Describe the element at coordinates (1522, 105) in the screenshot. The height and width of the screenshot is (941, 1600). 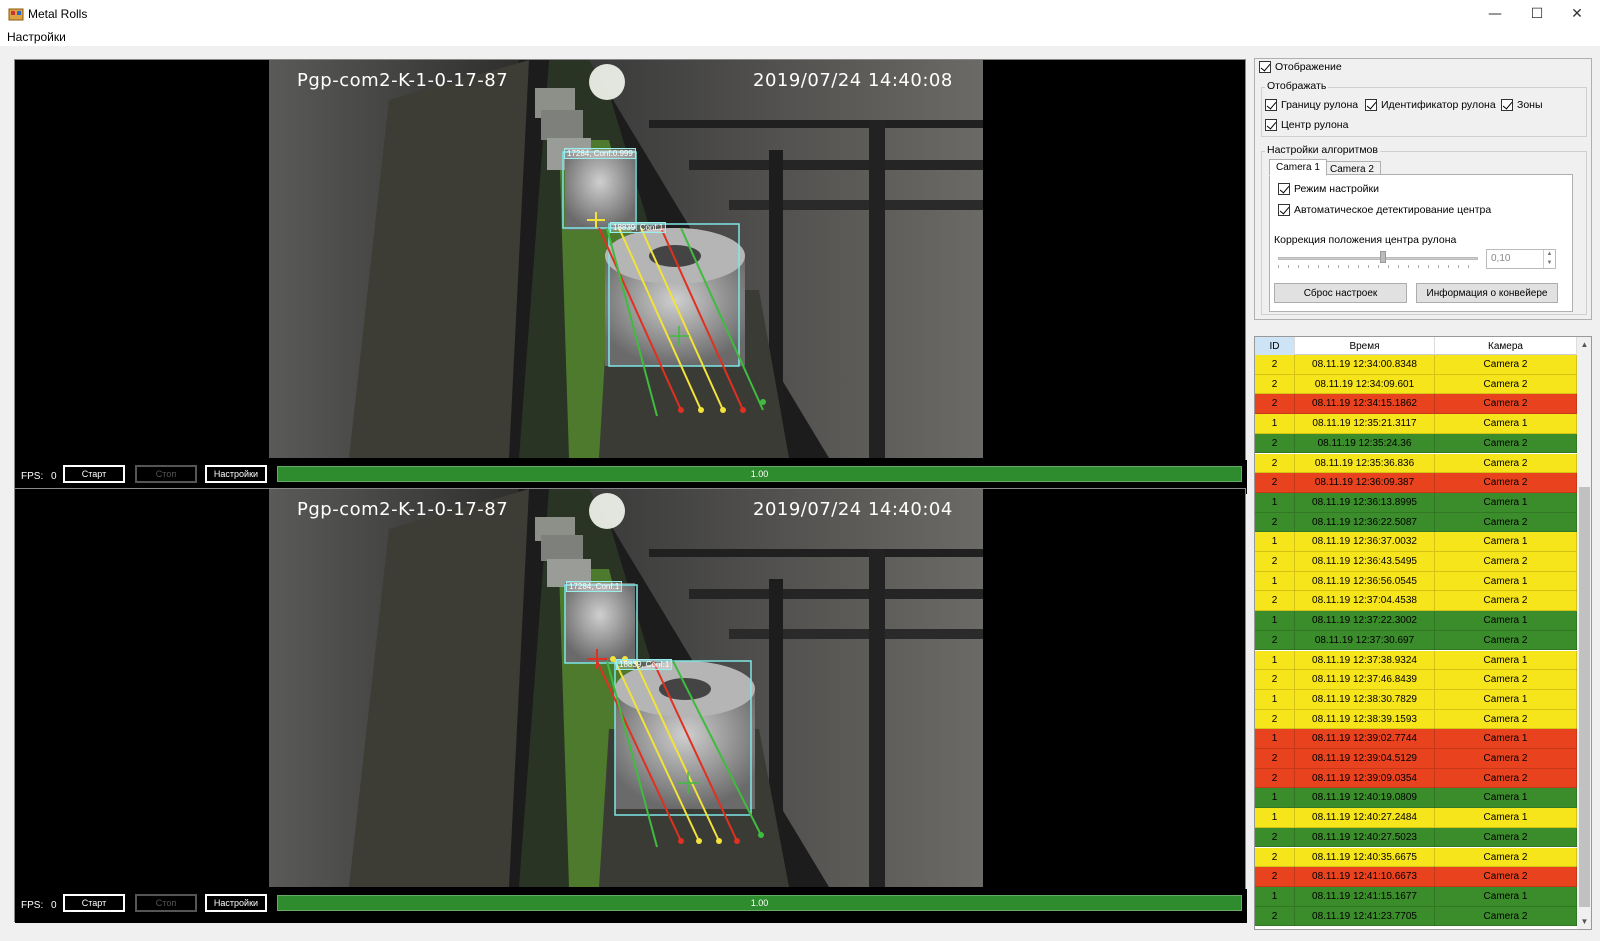
I see `zones-checkbox: Зоны` at that location.